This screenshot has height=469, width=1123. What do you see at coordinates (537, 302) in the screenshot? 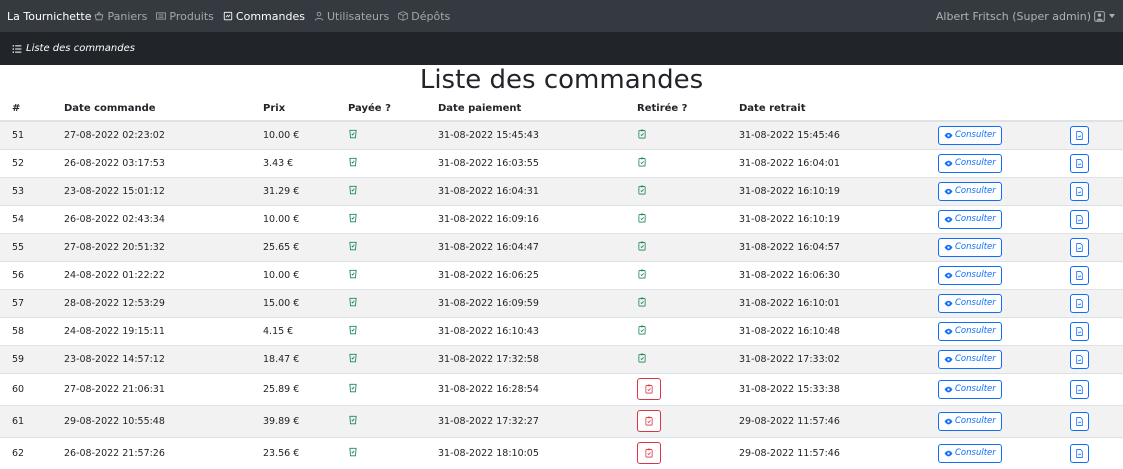
I see `payment-date: 31-08-2022 16:09:59` at bounding box center [537, 302].